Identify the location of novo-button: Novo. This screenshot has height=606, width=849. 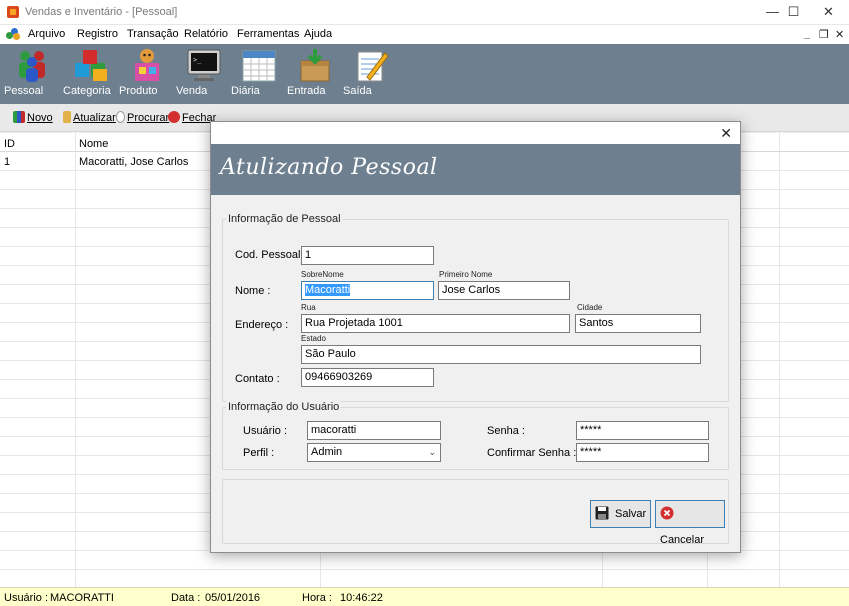
(33, 117).